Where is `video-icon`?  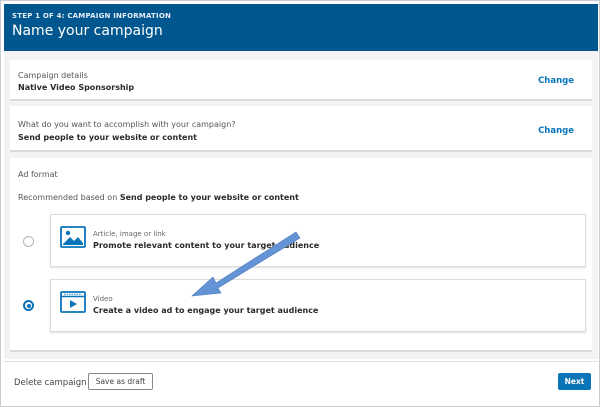
video-icon is located at coordinates (73, 302).